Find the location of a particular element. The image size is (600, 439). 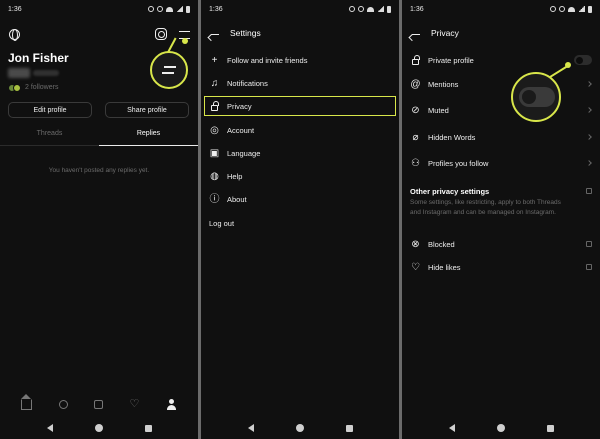

lock-icon is located at coordinates (214, 106).